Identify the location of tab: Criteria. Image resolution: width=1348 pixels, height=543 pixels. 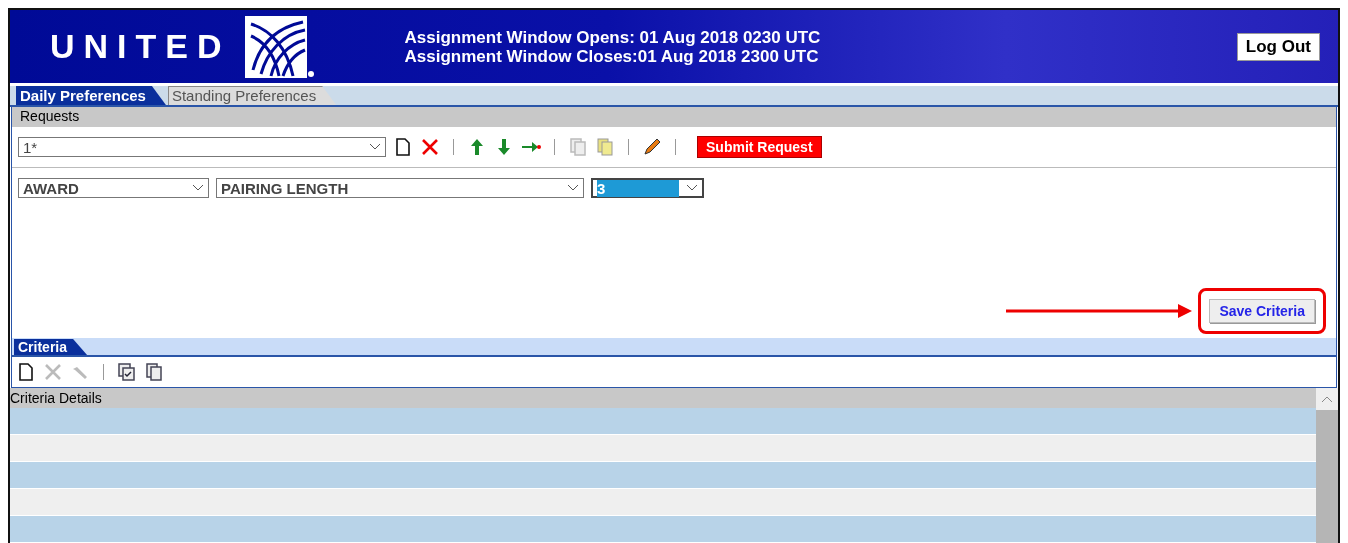
(51, 347).